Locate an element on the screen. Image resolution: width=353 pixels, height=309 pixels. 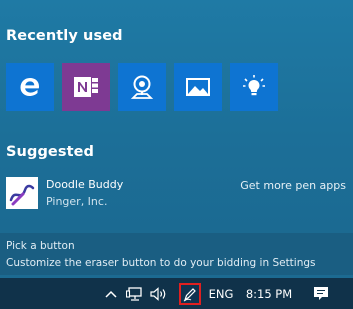
photos-icon is located at coordinates (198, 87).